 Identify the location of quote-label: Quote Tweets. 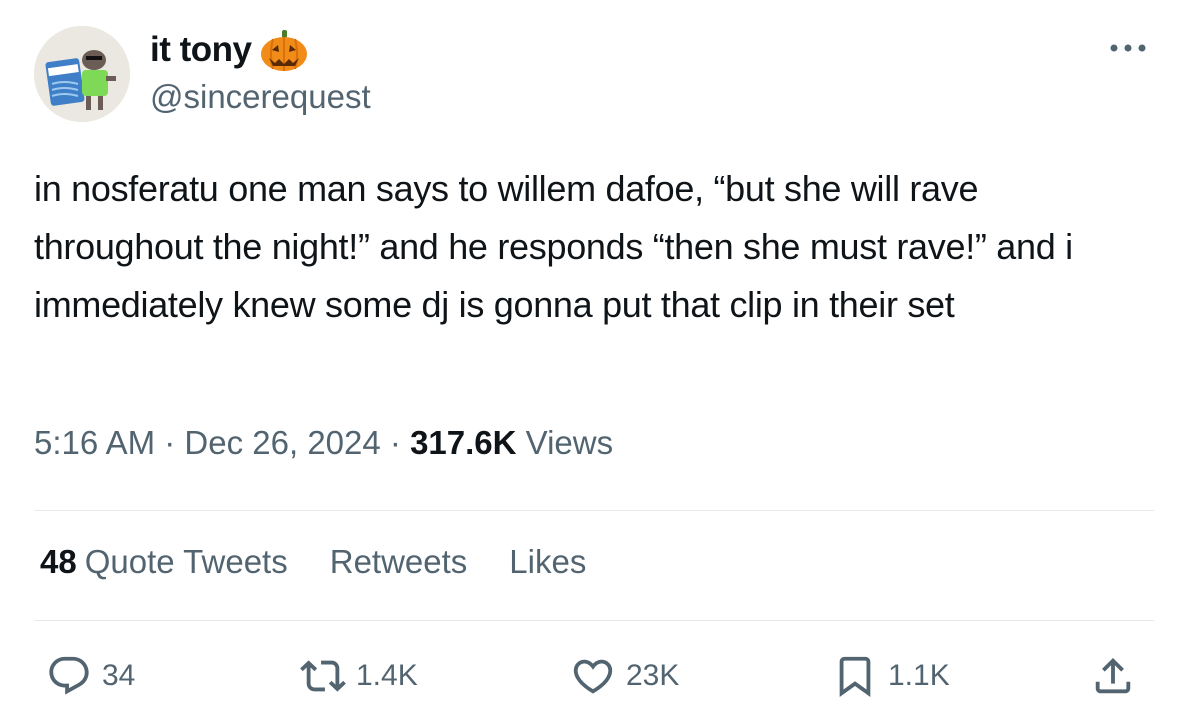
(186, 561).